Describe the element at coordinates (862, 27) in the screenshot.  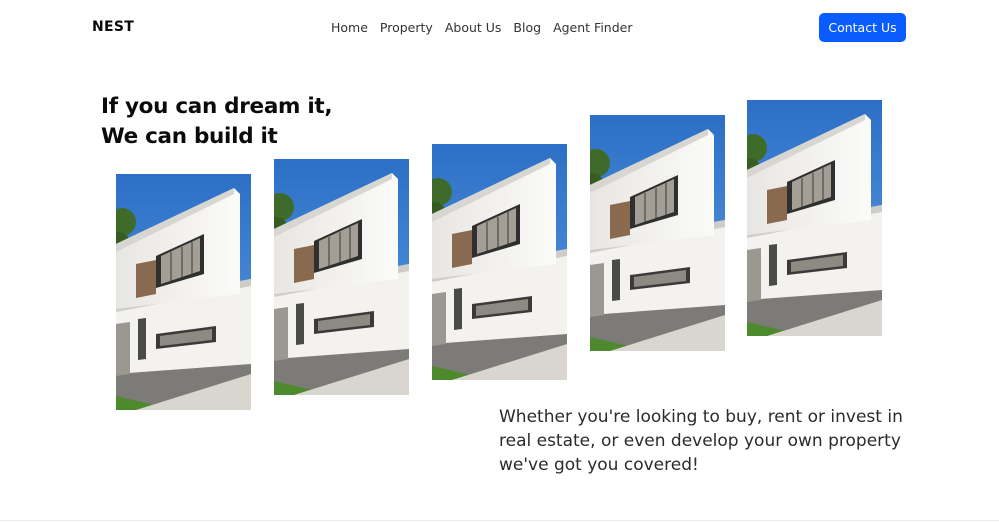
I see `contact-us-button: Contact Us` at that location.